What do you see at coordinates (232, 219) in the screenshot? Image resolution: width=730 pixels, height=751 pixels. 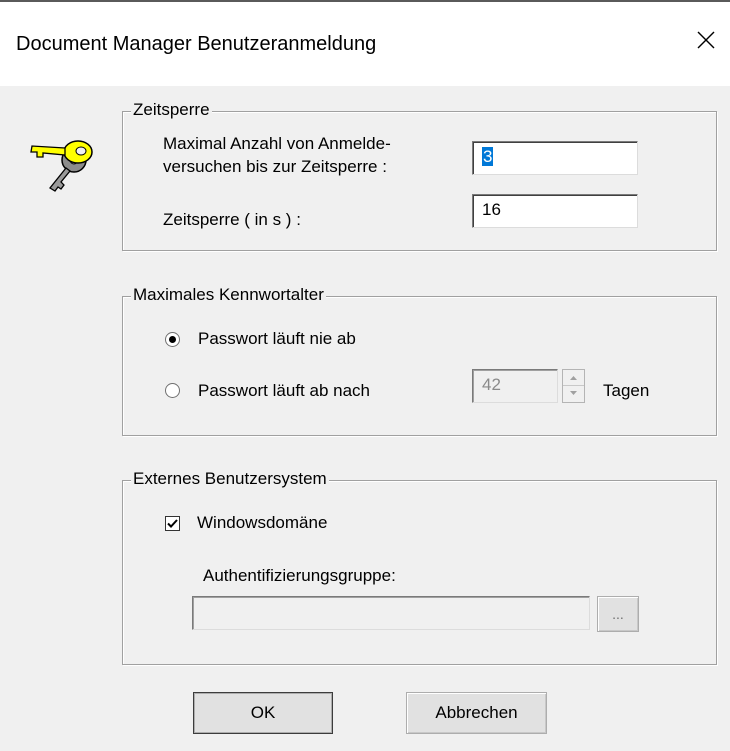 I see `timeout-label: Zeitsperre ( in s ) :` at bounding box center [232, 219].